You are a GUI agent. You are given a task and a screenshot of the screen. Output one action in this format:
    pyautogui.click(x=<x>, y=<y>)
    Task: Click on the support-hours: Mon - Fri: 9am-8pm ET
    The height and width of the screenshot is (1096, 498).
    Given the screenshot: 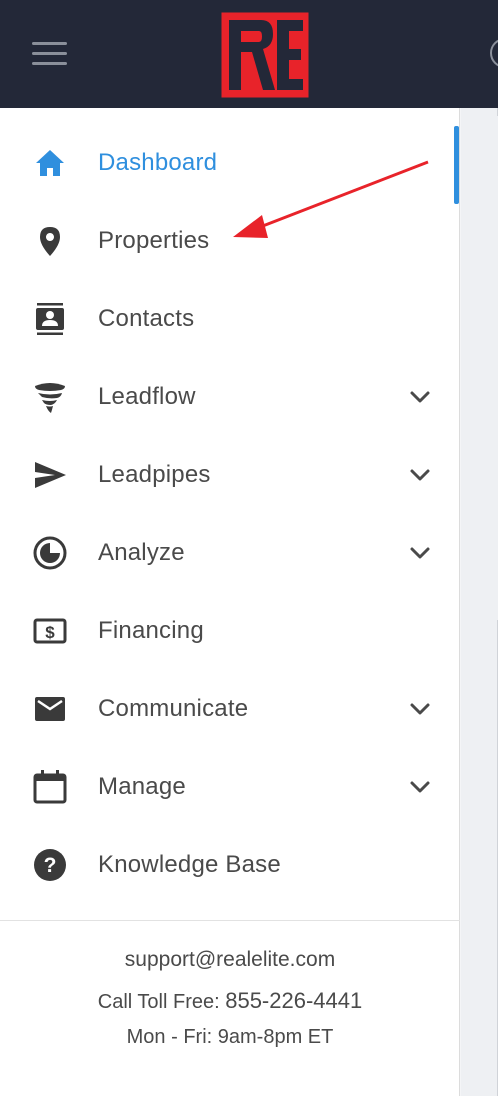 What is the action you would take?
    pyautogui.click(x=230, y=1037)
    